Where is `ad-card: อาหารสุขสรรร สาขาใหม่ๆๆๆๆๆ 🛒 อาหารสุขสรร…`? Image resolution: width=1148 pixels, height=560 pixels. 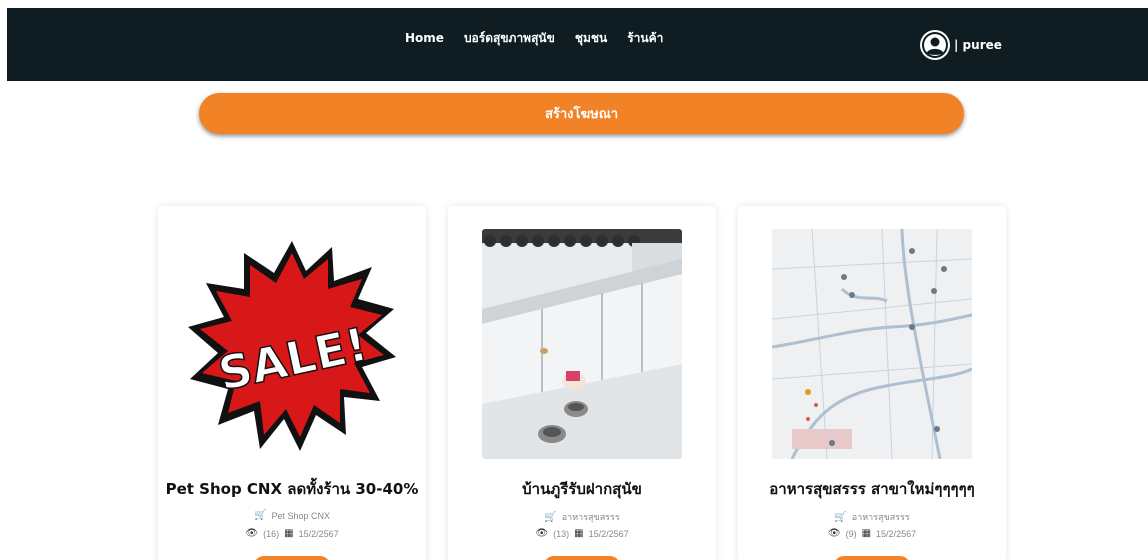
ad-card: อาหารสุขสรรร สาขาใหม่ๆๆๆๆๆ 🛒 อาหารสุขสรร… is located at coordinates (872, 383).